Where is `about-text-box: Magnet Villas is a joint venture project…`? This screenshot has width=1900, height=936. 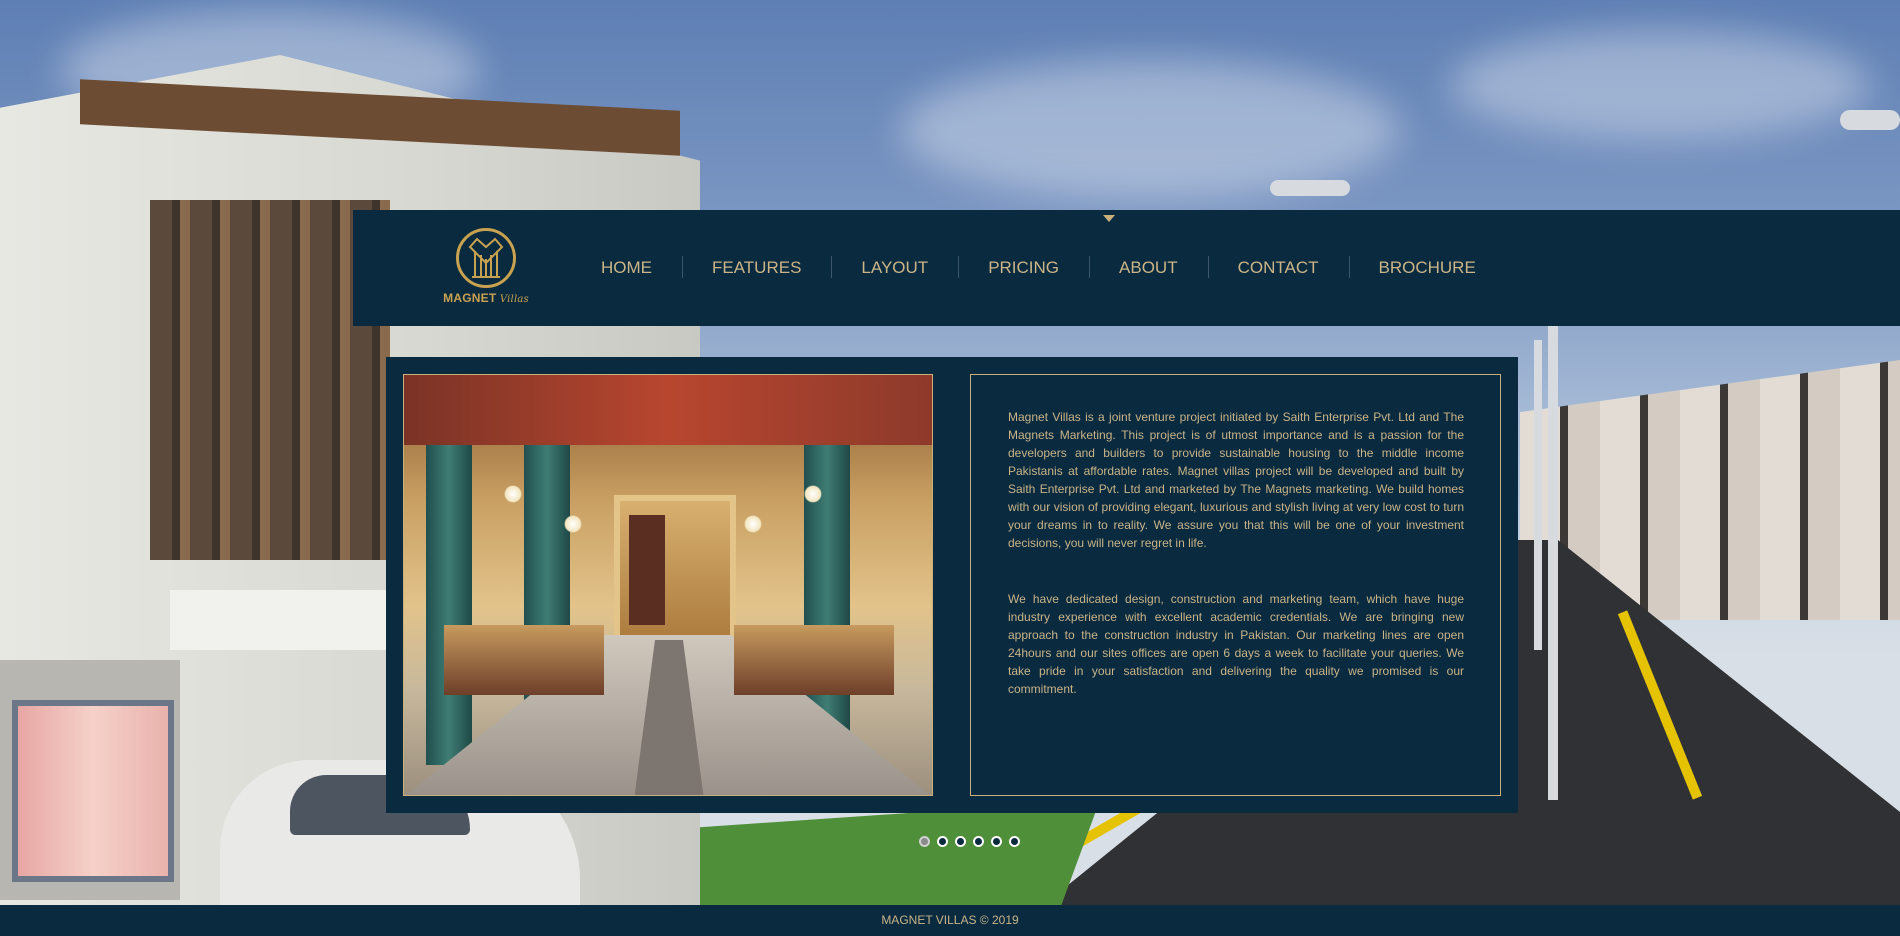
about-text-box: Magnet Villas is a joint venture project… is located at coordinates (1235, 585).